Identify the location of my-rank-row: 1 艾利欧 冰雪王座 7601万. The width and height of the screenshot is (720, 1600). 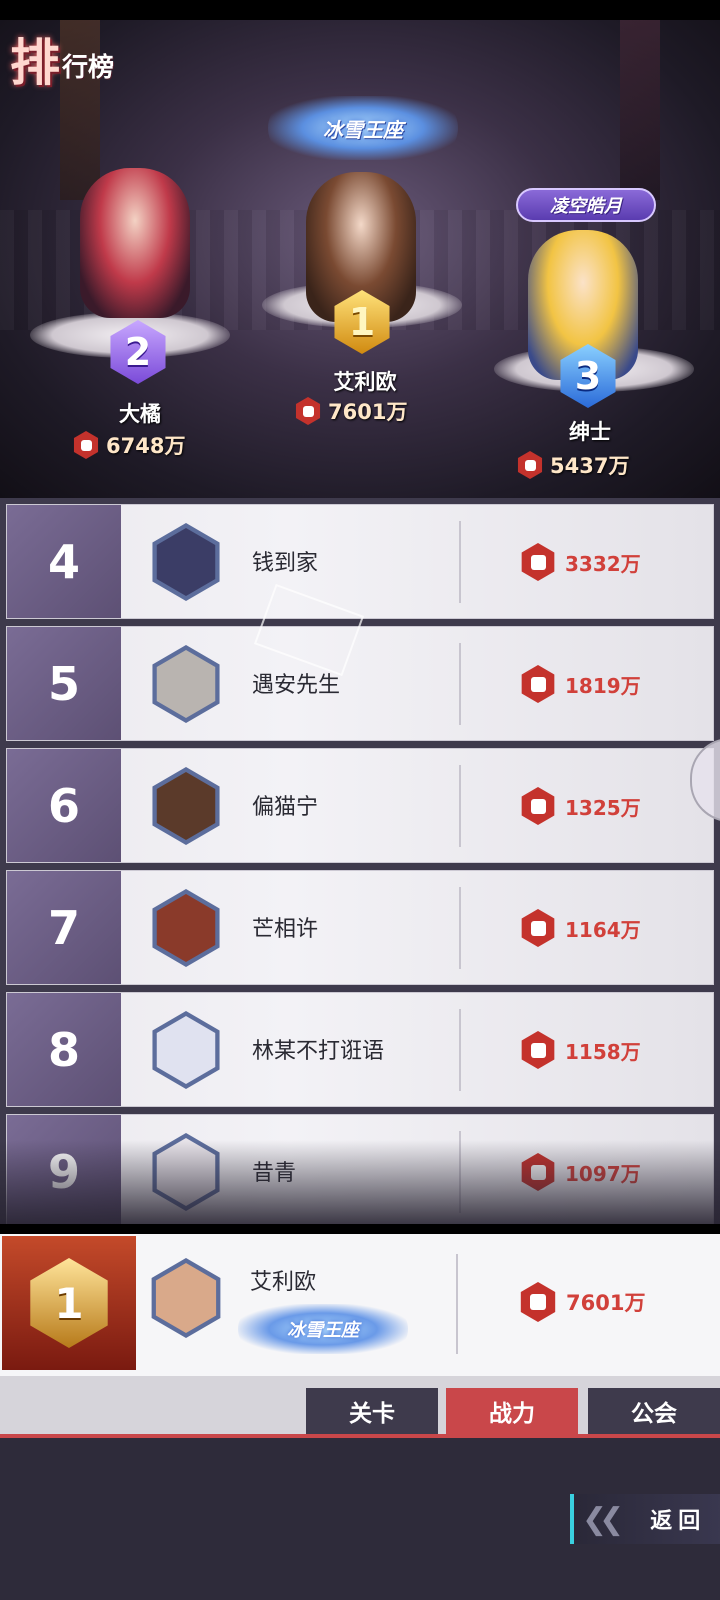
(360, 1305).